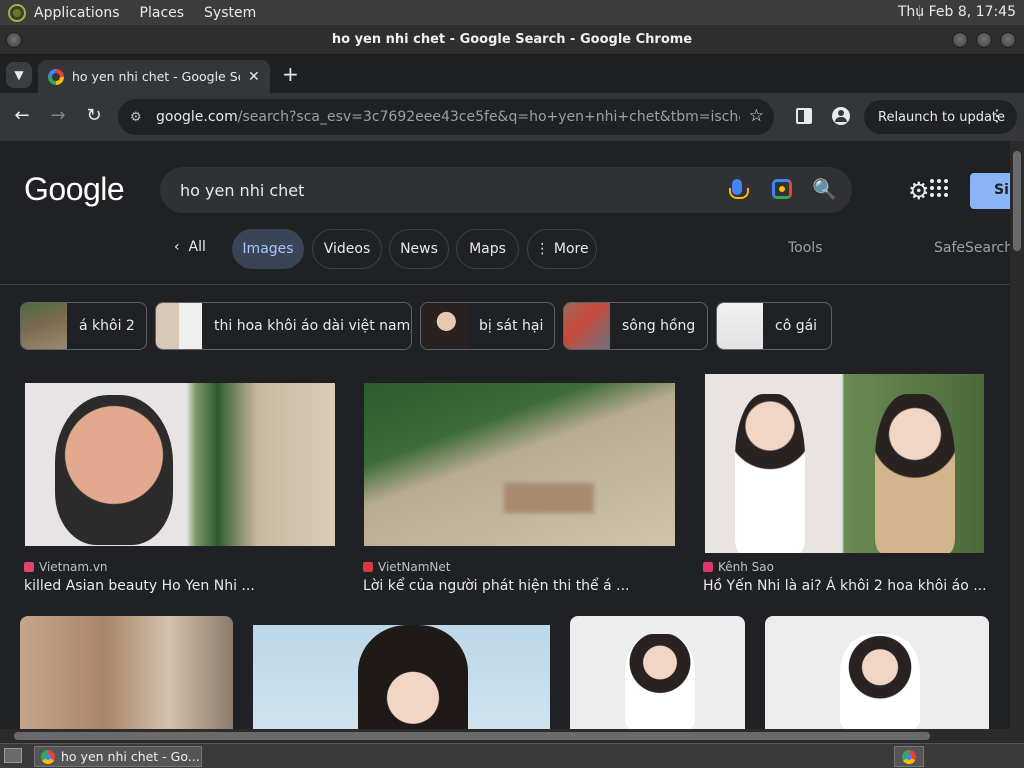 This screenshot has height=768, width=1024. Describe the element at coordinates (957, 12) in the screenshot. I see `clock: Thu Feb 8, 17:45` at that location.